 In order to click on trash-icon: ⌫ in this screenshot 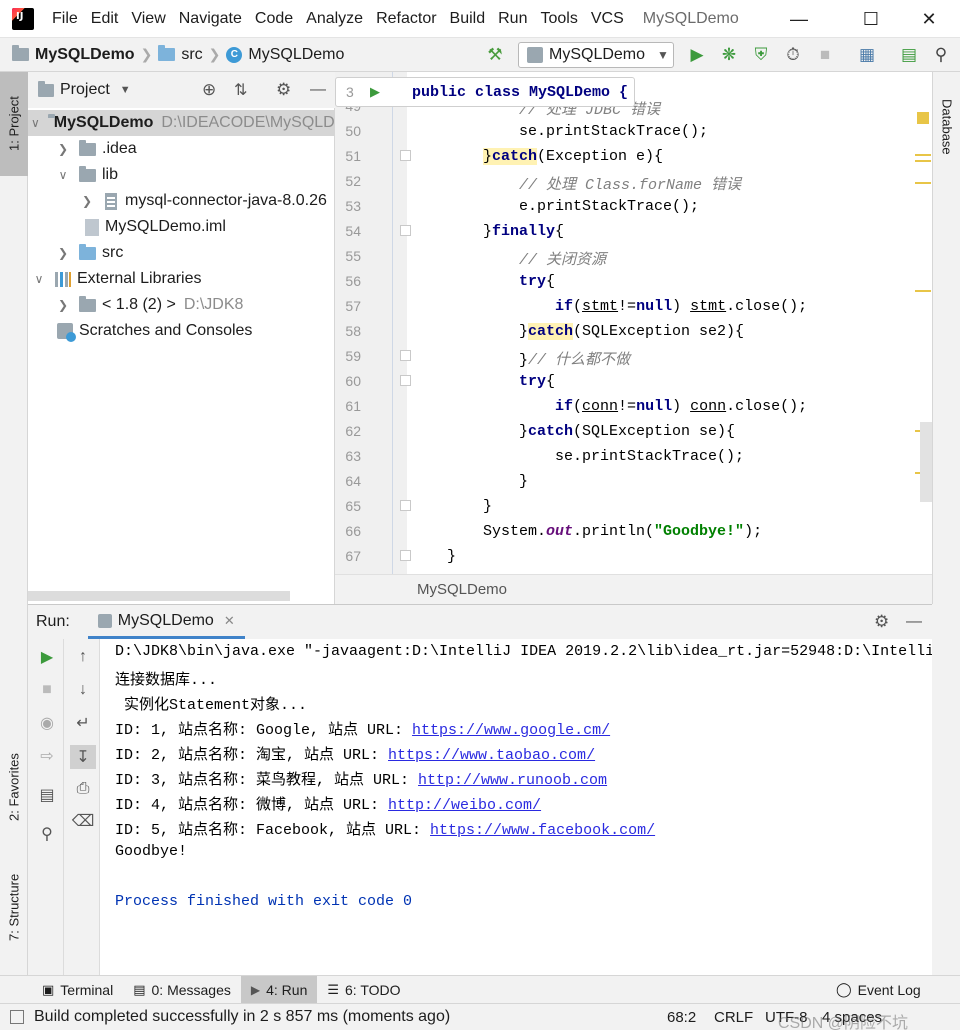, I will do `click(83, 821)`.